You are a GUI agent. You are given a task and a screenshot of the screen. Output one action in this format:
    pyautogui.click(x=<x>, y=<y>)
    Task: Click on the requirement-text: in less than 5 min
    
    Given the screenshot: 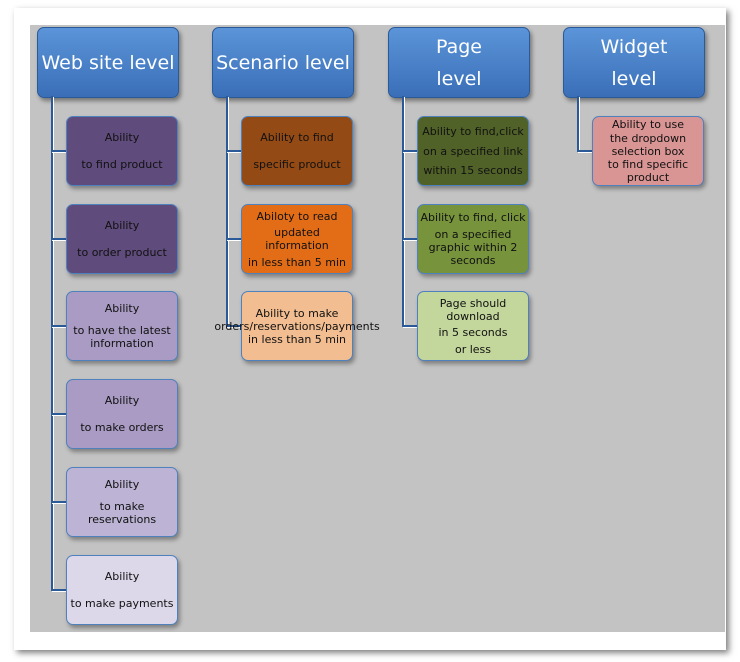 What is the action you would take?
    pyautogui.click(x=297, y=262)
    